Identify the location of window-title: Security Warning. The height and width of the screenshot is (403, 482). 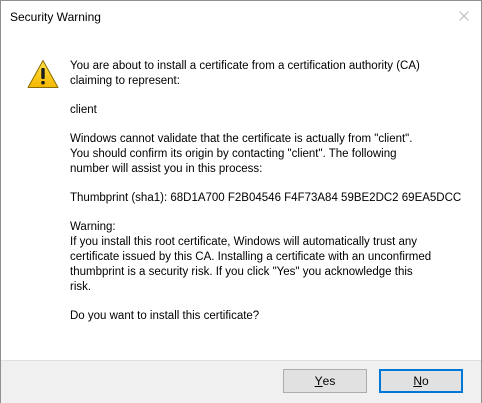
(55, 17).